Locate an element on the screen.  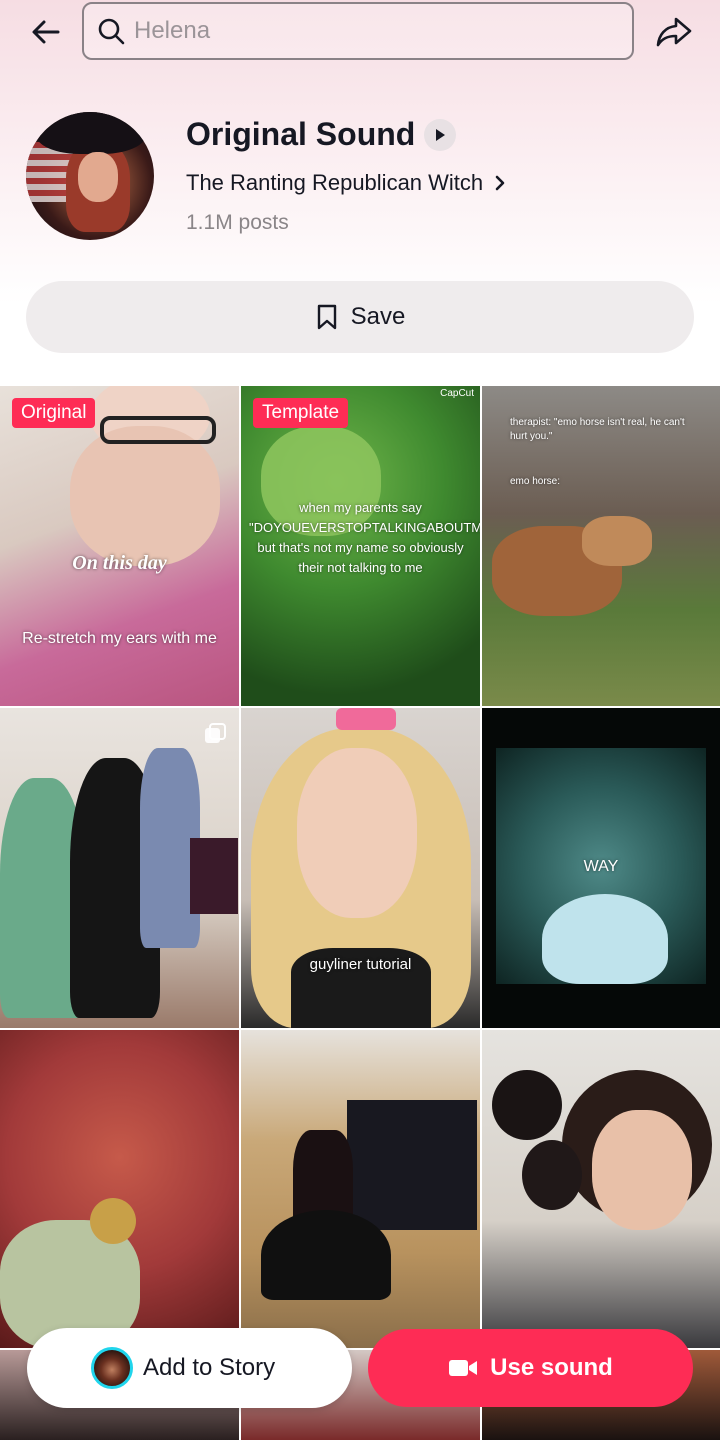
share-icon is located at coordinates (674, 32).